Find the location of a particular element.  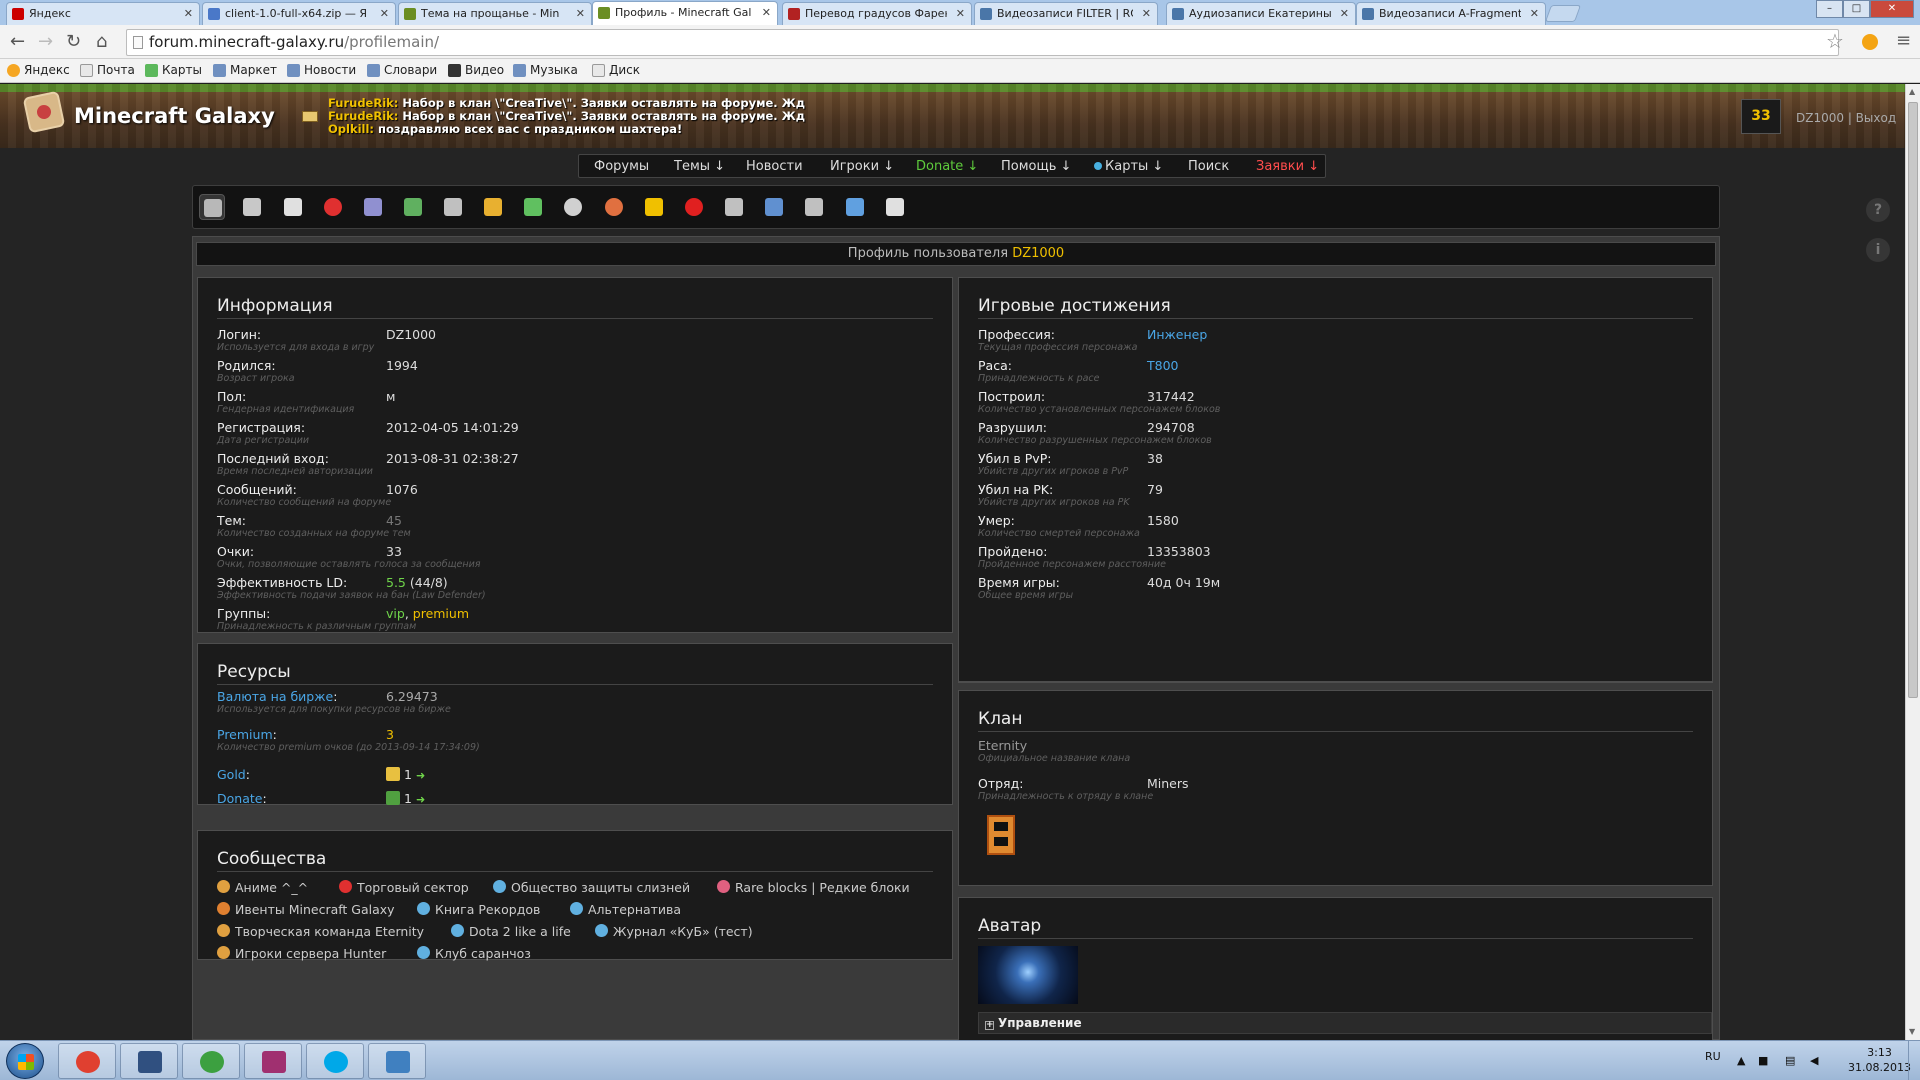

community-link: Журнал «КуБ» (тест) is located at coordinates (674, 931).